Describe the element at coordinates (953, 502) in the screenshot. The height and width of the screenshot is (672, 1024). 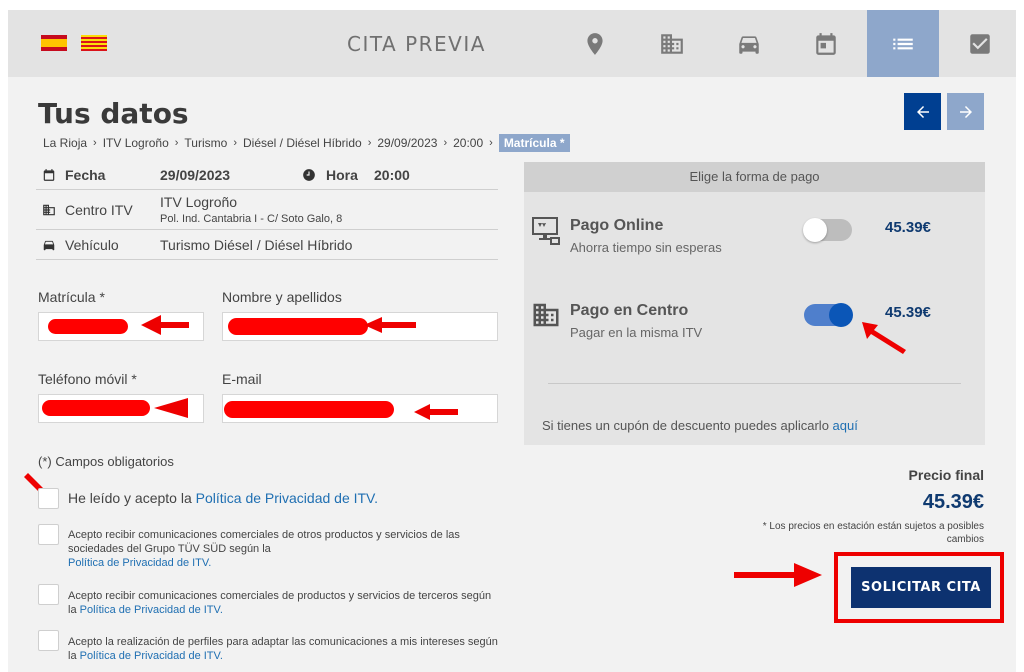
I see `final-price-value: 45.39€` at that location.